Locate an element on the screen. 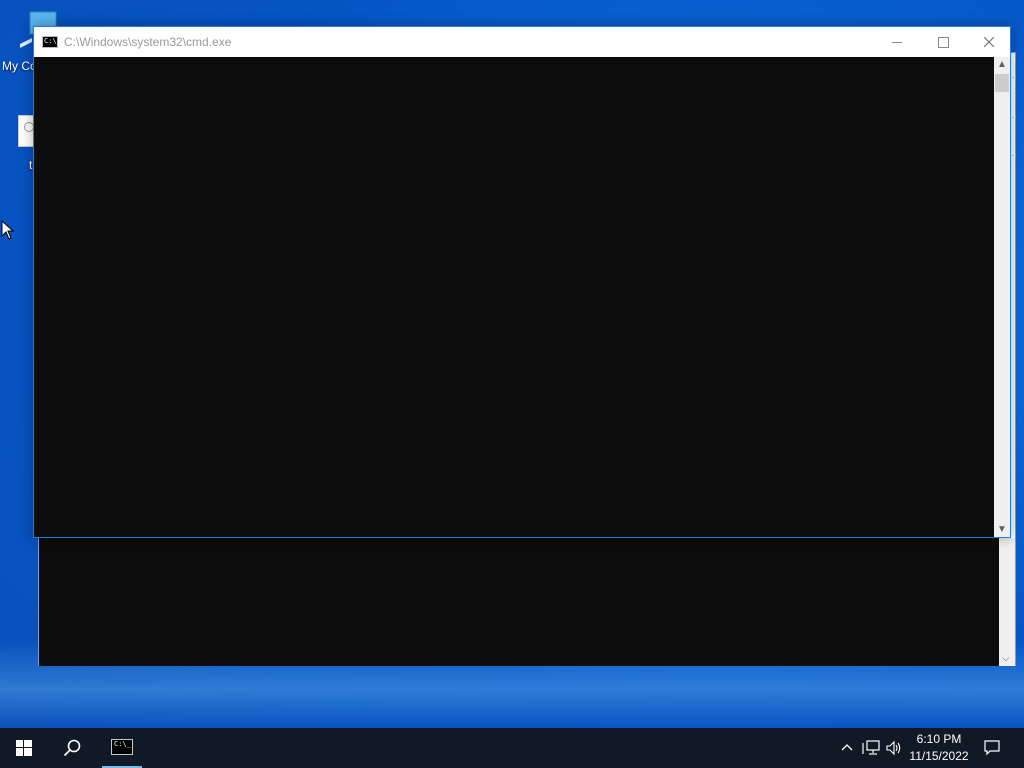  desktop-icon-label: t is located at coordinates (31, 165).